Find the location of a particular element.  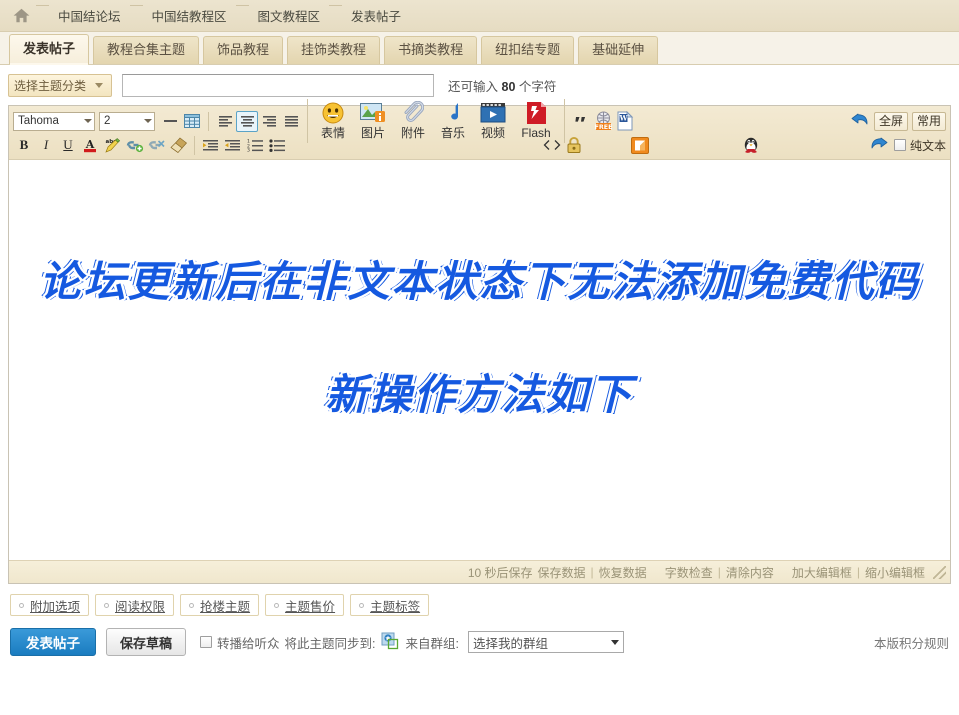

align-justify-icon is located at coordinates (291, 121).